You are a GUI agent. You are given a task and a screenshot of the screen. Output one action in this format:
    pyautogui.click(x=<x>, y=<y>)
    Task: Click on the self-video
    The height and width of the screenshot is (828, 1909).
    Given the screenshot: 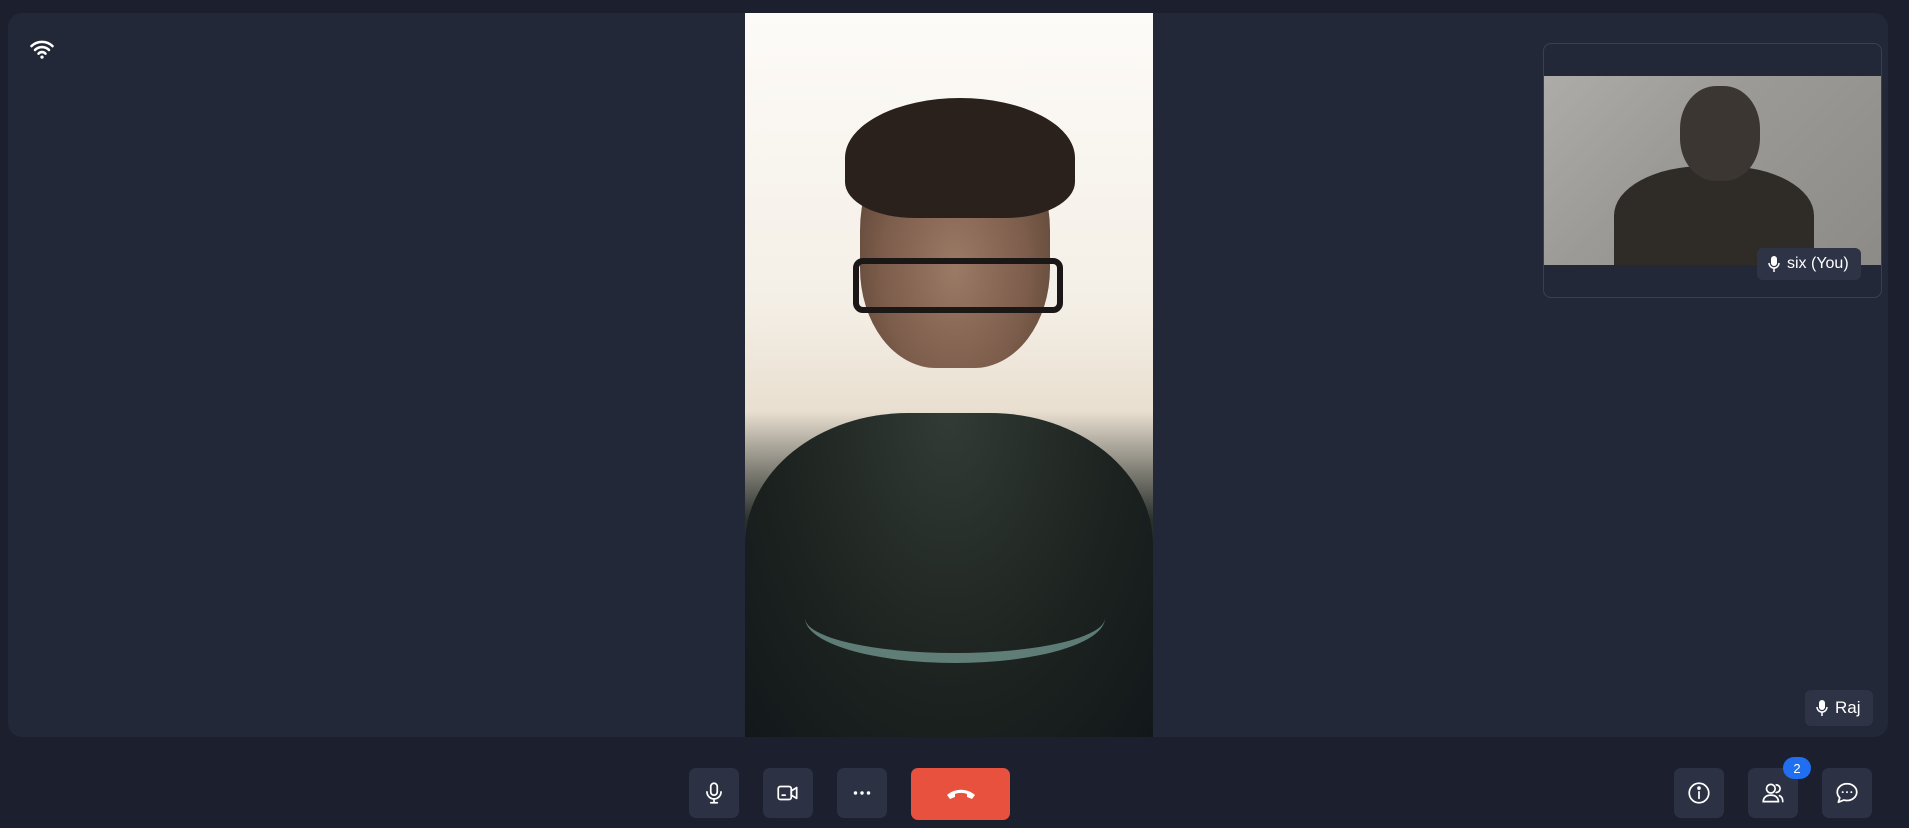 What is the action you would take?
    pyautogui.click(x=1712, y=170)
    